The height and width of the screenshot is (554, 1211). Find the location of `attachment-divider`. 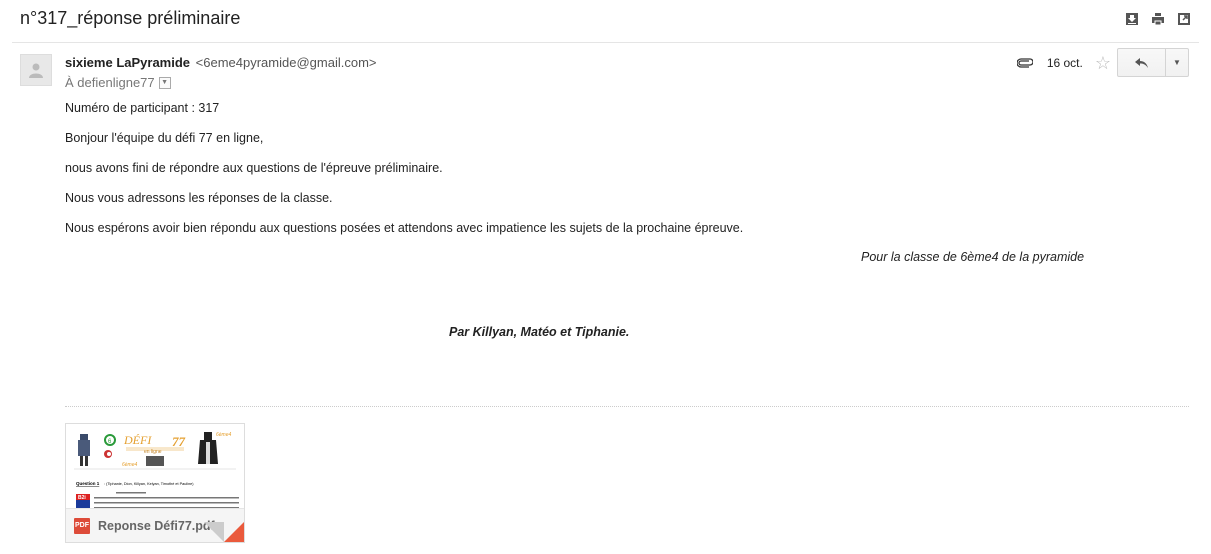

attachment-divider is located at coordinates (627, 406).